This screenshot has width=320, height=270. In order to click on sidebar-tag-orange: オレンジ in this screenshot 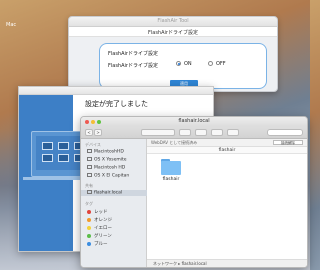, I will do `click(99, 220)`.